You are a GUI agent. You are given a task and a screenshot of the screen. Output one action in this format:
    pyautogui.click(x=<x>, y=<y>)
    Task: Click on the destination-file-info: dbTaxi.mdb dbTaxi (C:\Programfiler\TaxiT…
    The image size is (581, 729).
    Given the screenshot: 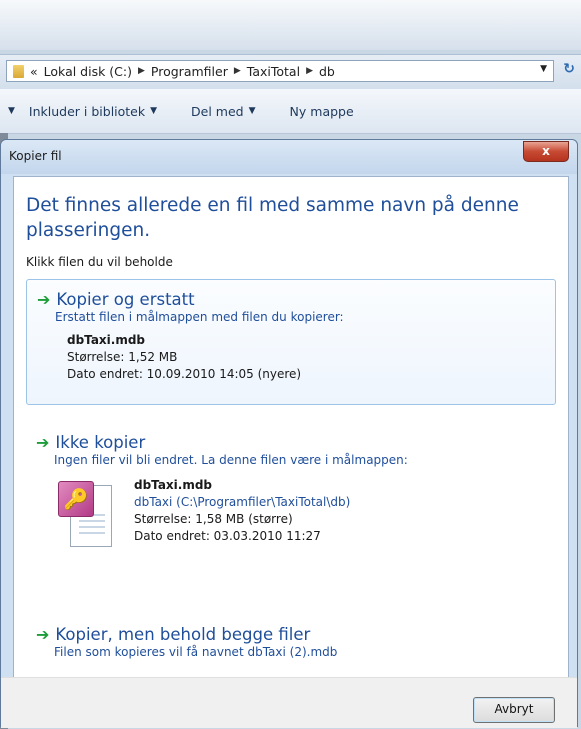 What is the action you would take?
    pyautogui.click(x=242, y=514)
    